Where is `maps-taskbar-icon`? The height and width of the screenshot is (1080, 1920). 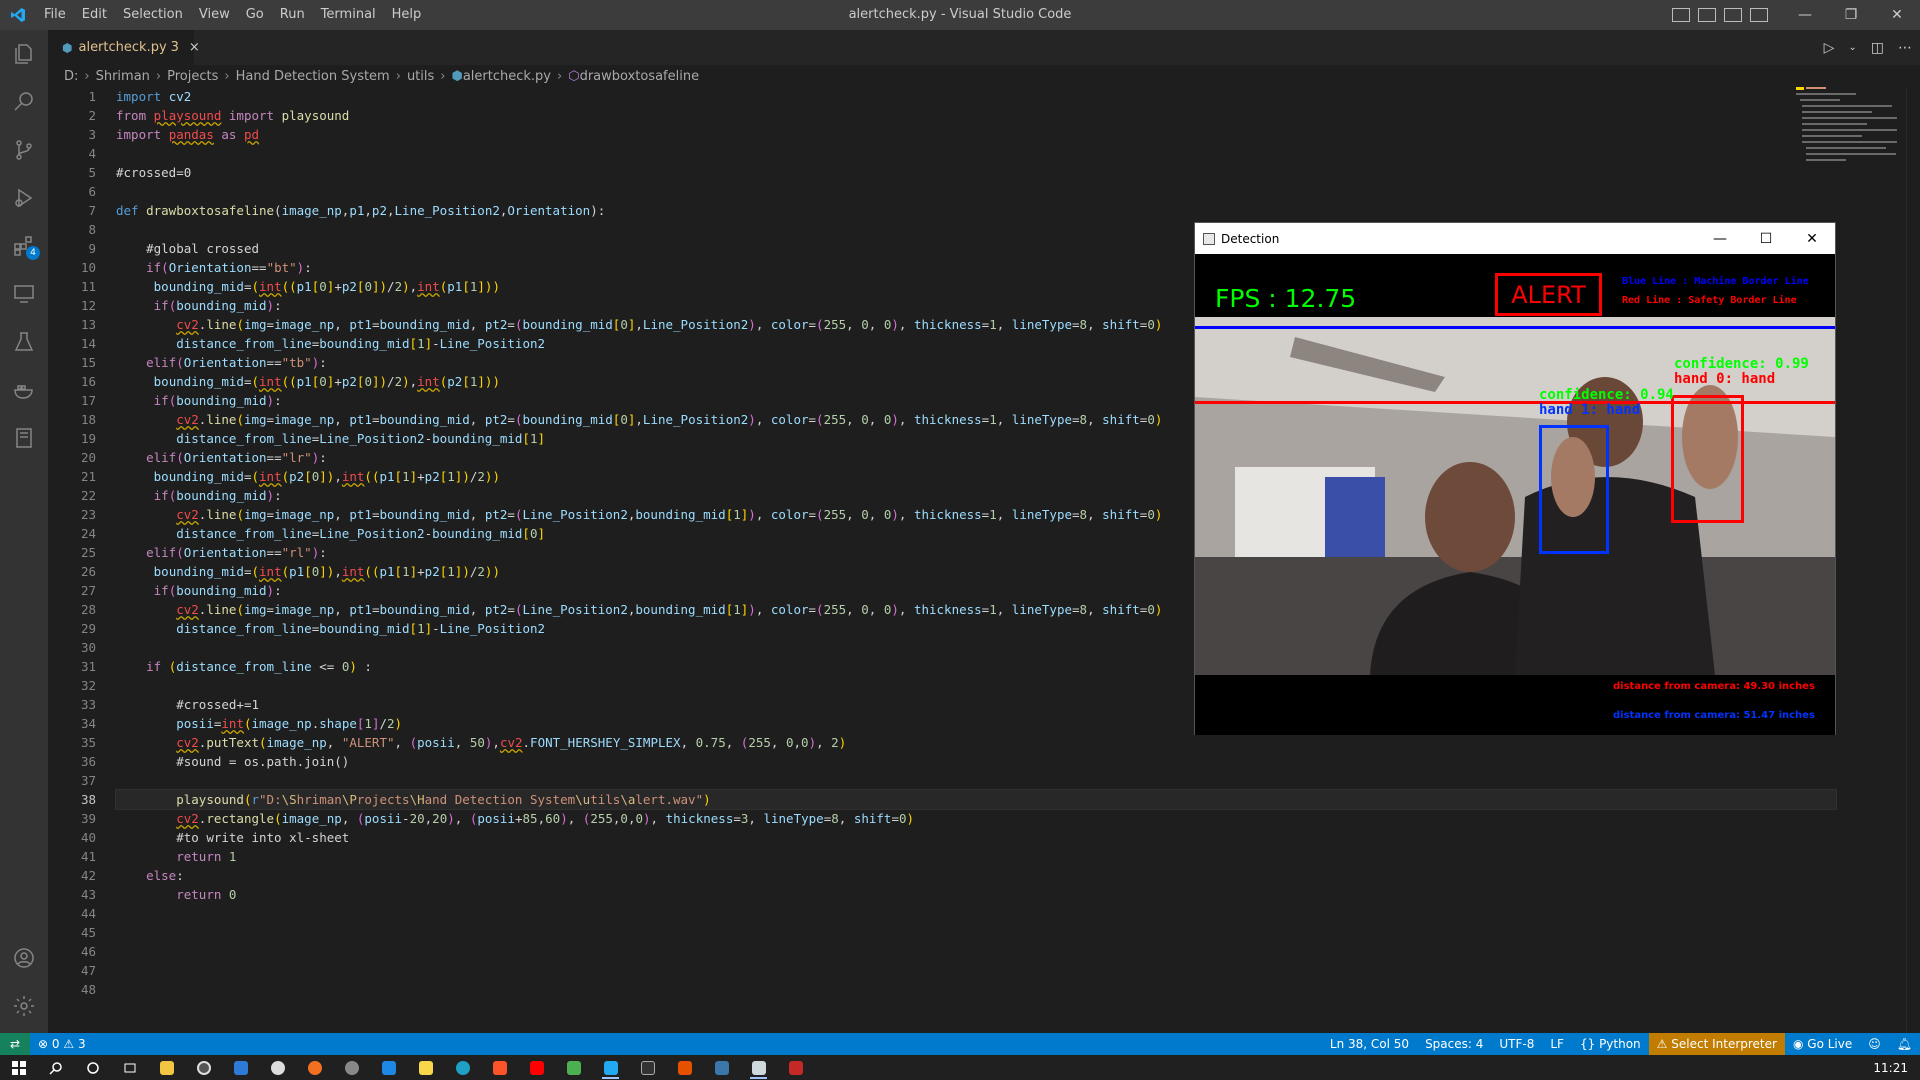 maps-taskbar-icon is located at coordinates (277, 1067).